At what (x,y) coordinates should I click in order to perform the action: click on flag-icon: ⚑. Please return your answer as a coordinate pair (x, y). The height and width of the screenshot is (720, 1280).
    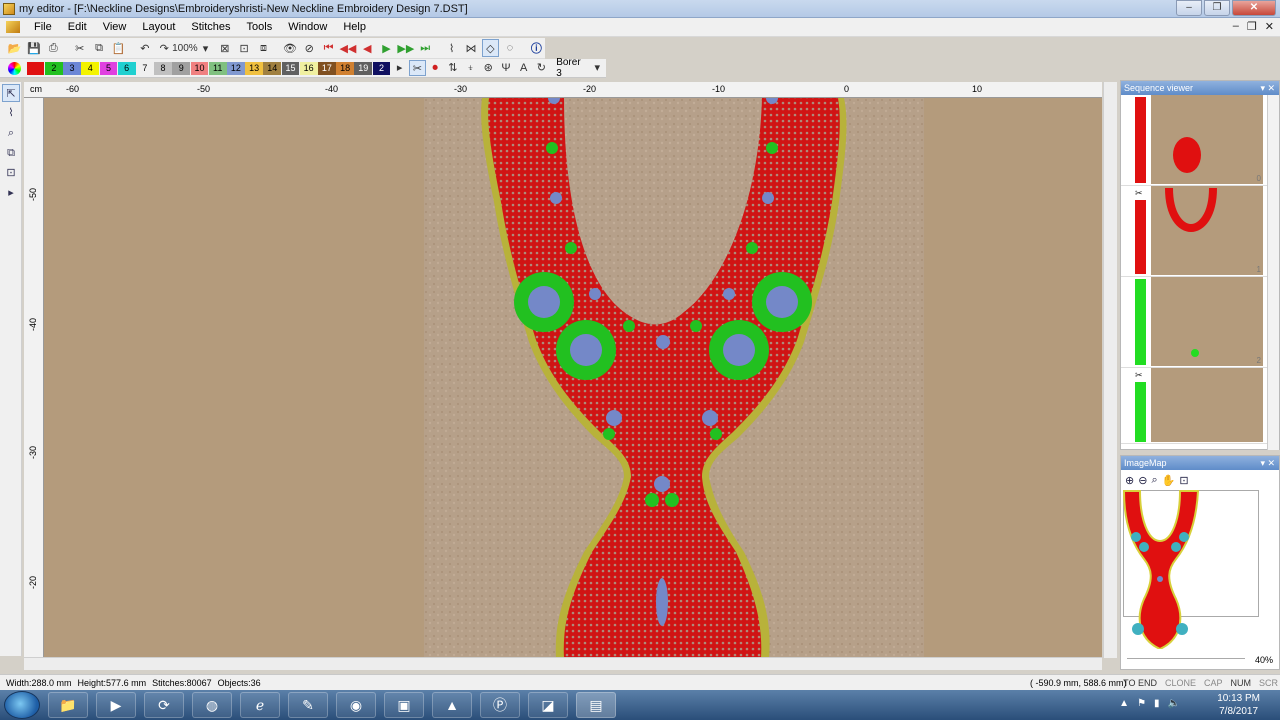
    Looking at the image, I should click on (1141, 703).